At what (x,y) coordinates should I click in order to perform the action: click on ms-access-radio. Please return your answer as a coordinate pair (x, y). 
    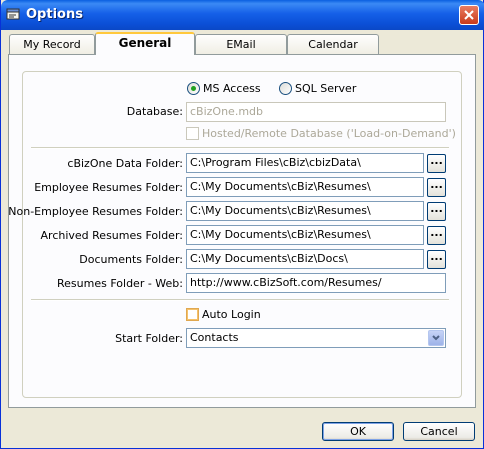
    Looking at the image, I should click on (193, 88).